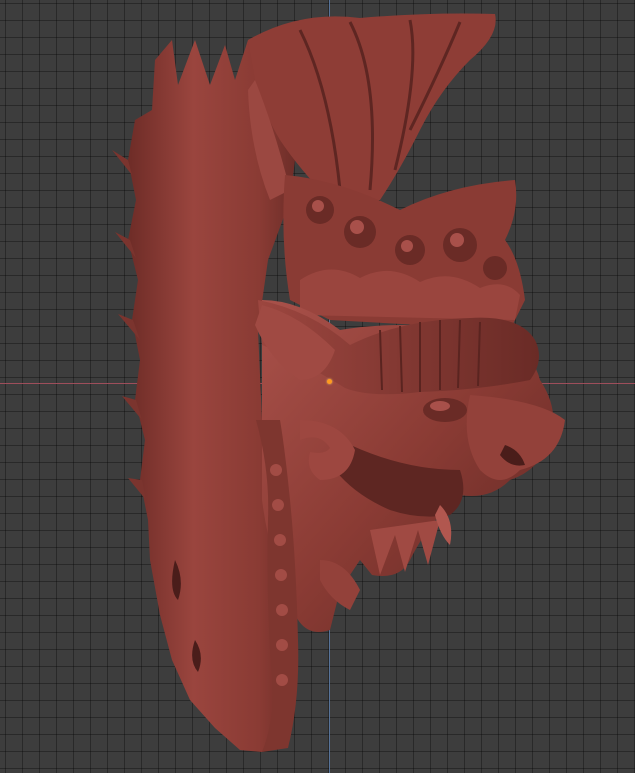  Describe the element at coordinates (329, 381) in the screenshot. I see `object-origin-point` at that location.